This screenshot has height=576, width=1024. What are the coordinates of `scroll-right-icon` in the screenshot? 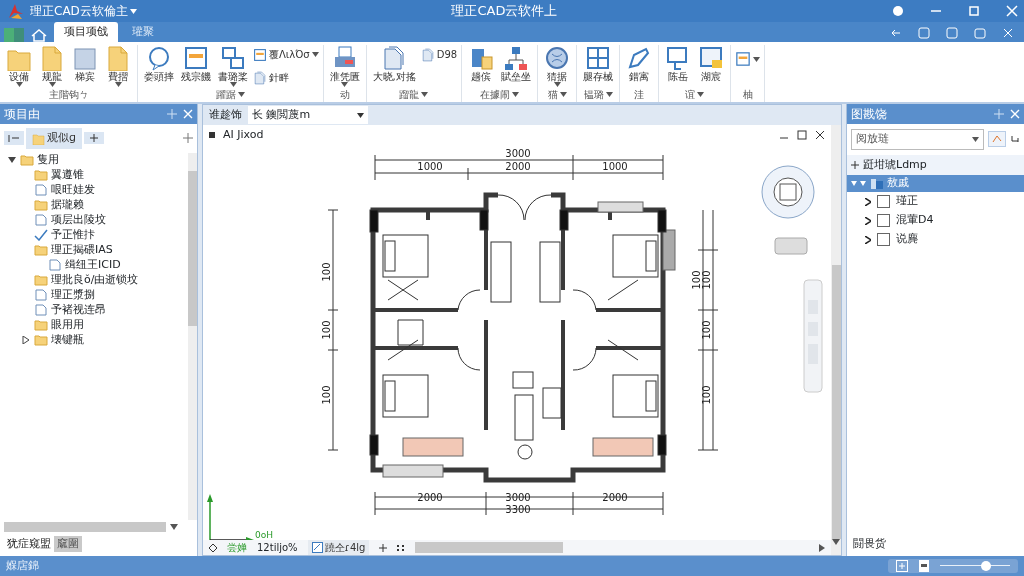 It's located at (822, 547).